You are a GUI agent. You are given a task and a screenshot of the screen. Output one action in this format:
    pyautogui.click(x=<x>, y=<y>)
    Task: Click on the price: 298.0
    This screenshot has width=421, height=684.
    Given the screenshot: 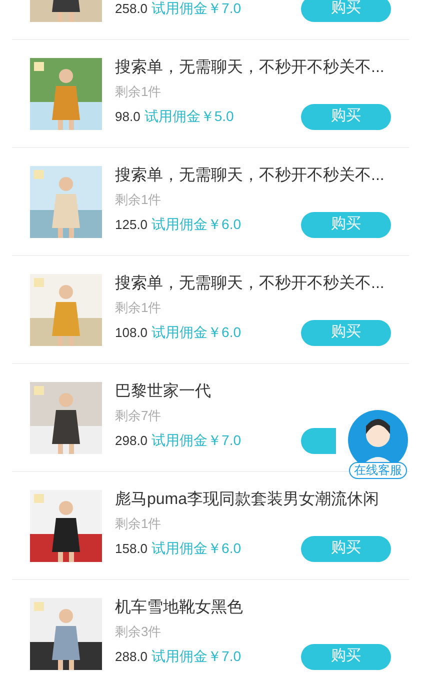 What is the action you would take?
    pyautogui.click(x=131, y=441)
    